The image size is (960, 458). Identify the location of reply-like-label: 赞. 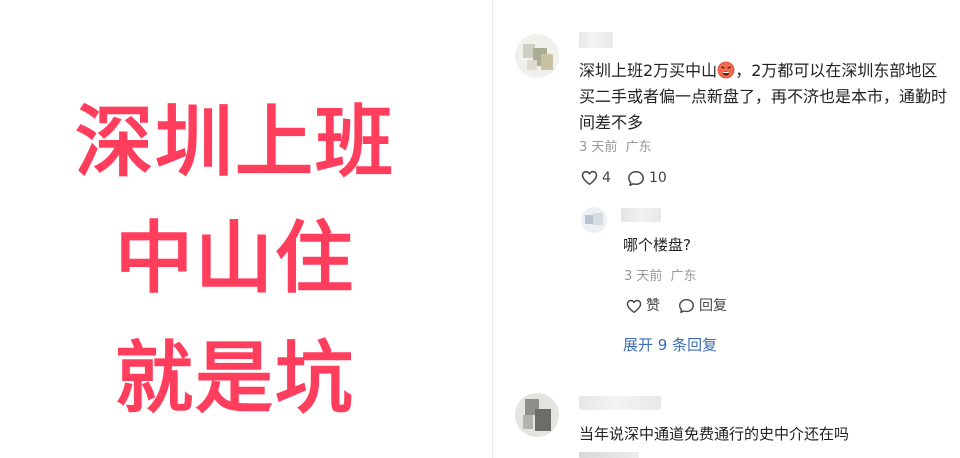
(653, 306).